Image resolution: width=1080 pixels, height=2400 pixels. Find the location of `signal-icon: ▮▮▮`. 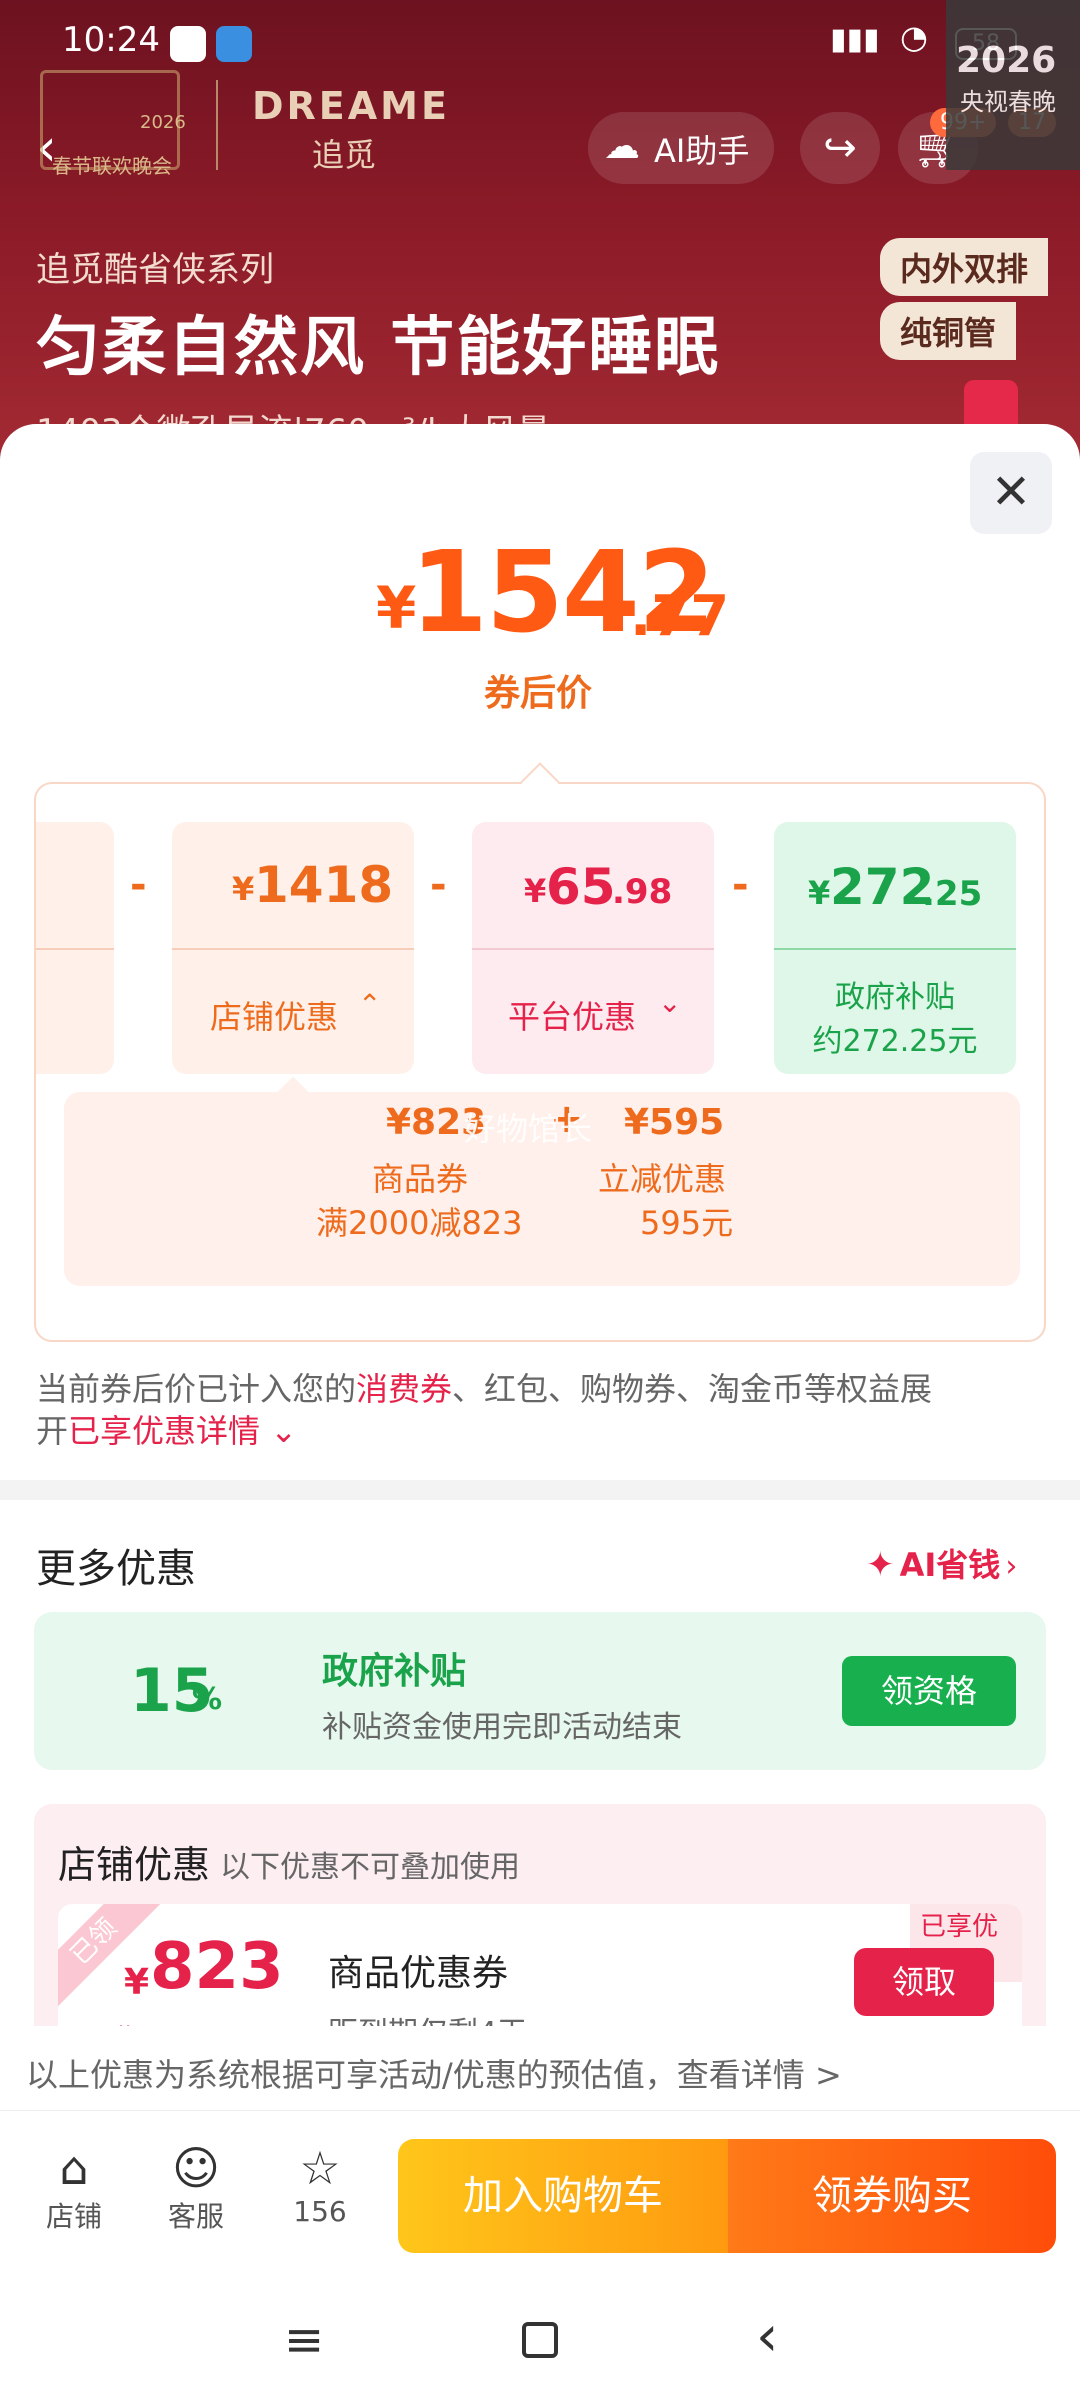

signal-icon: ▮▮▮ is located at coordinates (855, 39).